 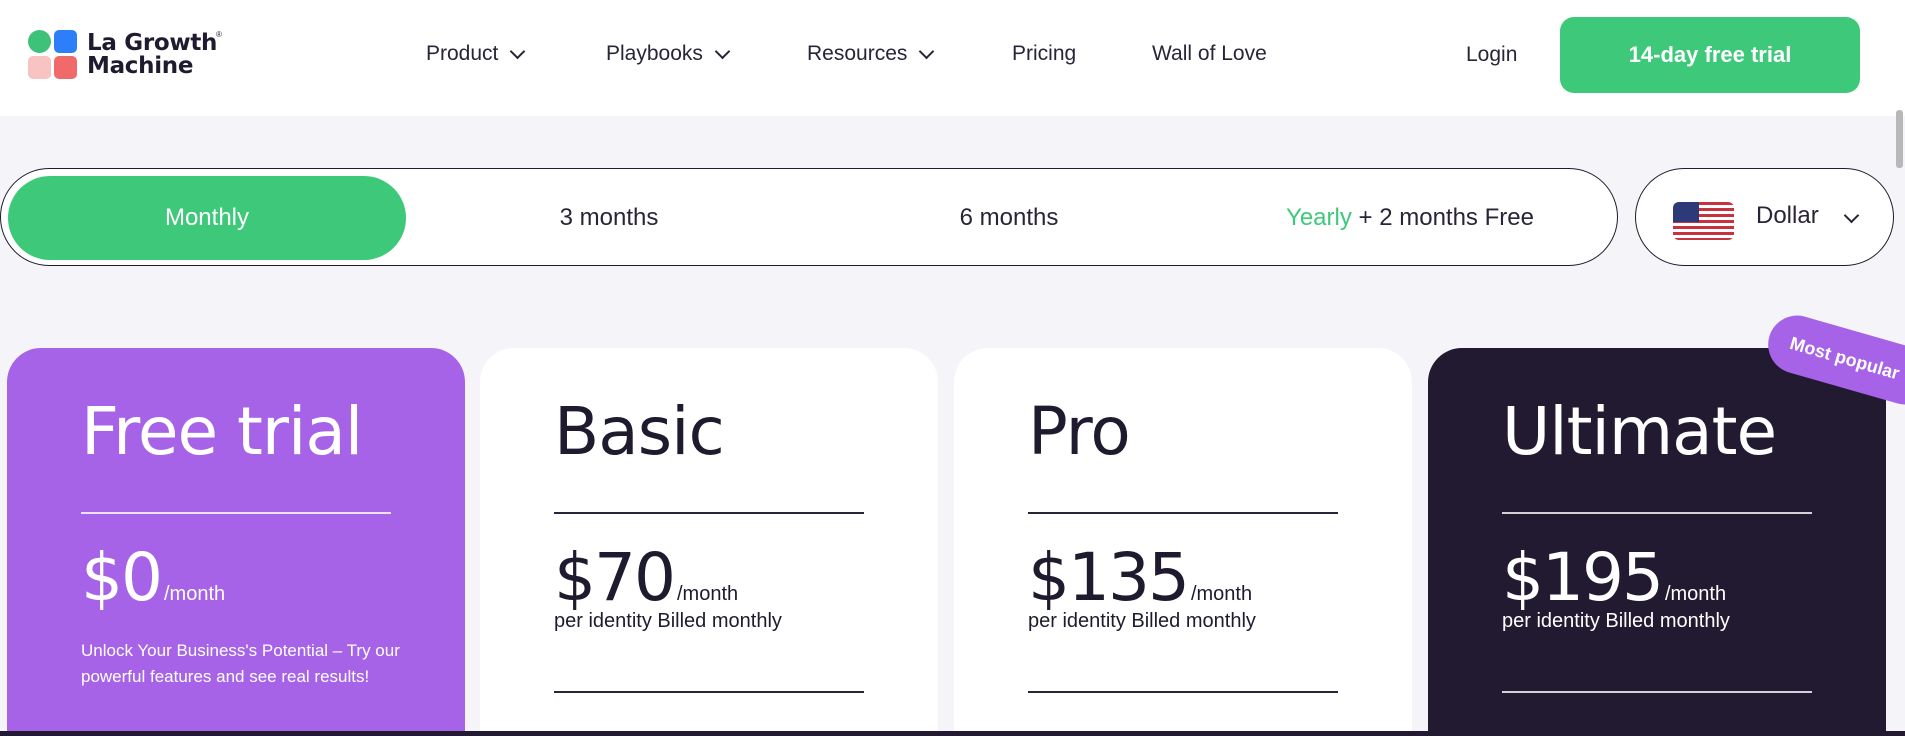 What do you see at coordinates (1442, 217) in the screenshot?
I see `yearly-bonus-label: + 2 months Free` at bounding box center [1442, 217].